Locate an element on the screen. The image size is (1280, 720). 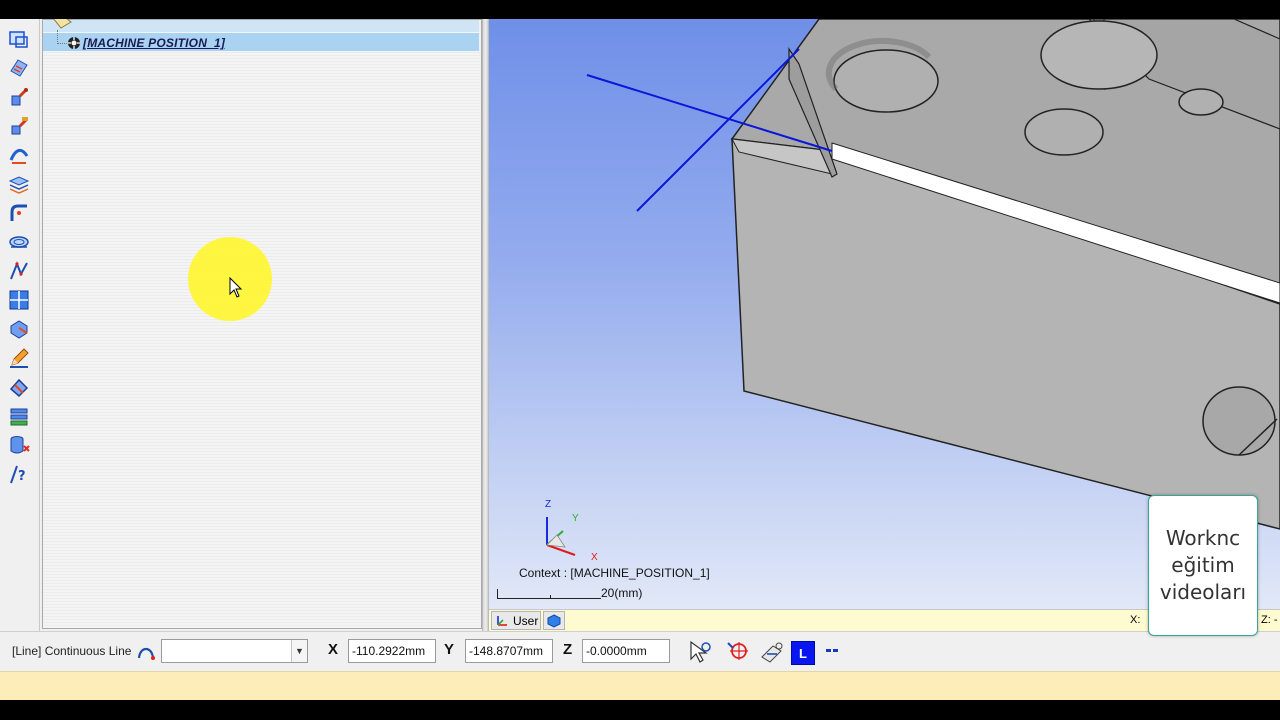
status-z-label: Z: - is located at coordinates (1269, 620).